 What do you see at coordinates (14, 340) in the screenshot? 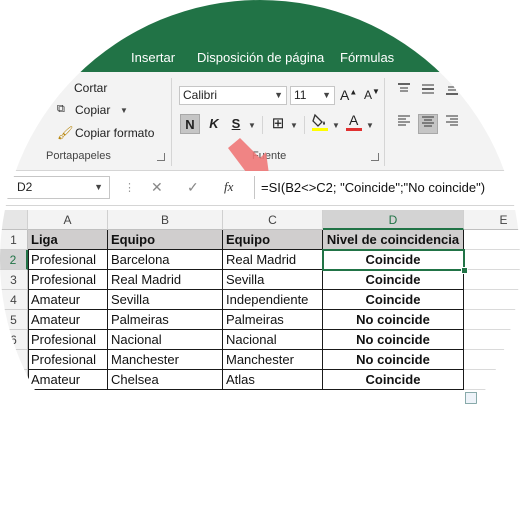
I see `row-header-6: 6` at bounding box center [14, 340].